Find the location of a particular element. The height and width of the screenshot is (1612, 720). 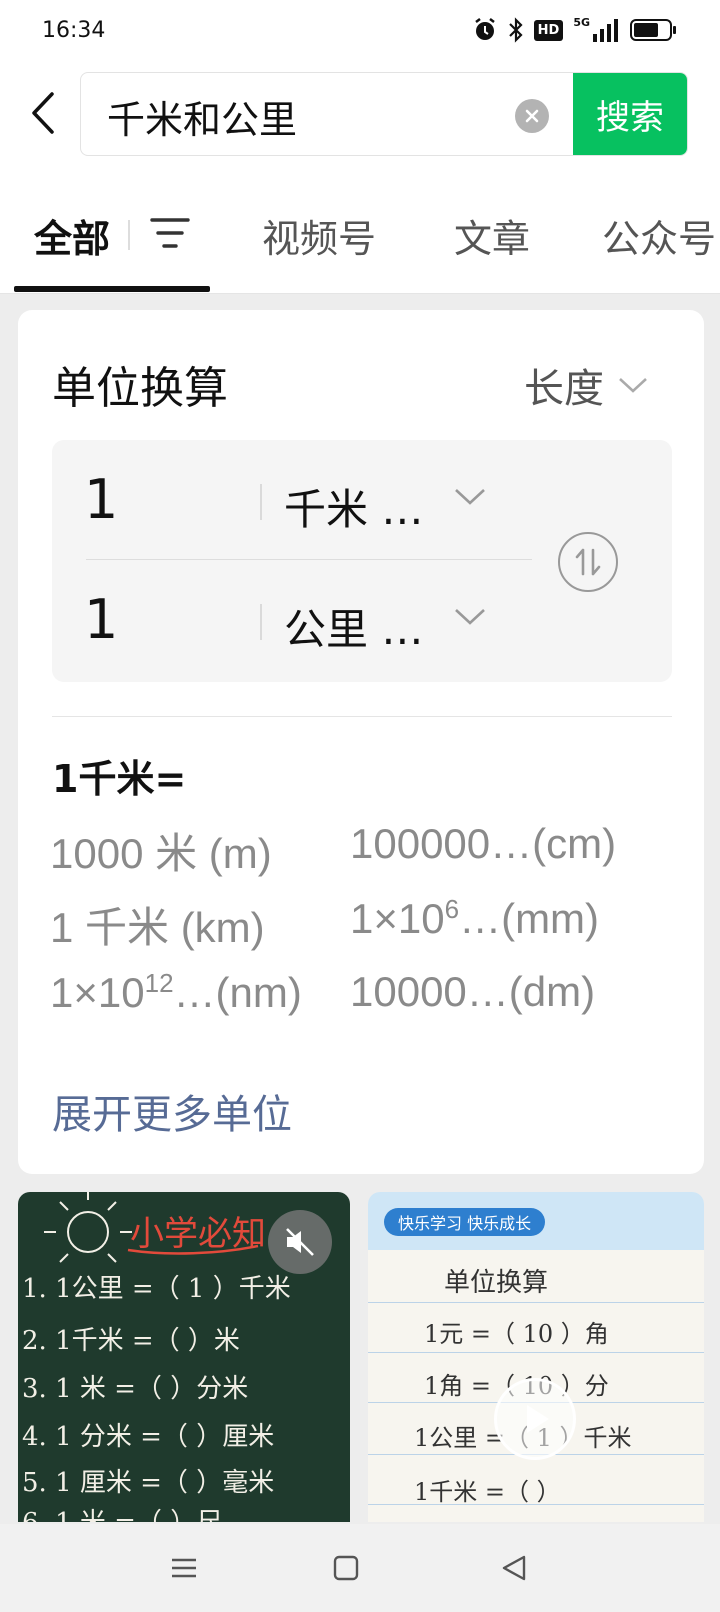

hd-label: HD is located at coordinates (548, 30).